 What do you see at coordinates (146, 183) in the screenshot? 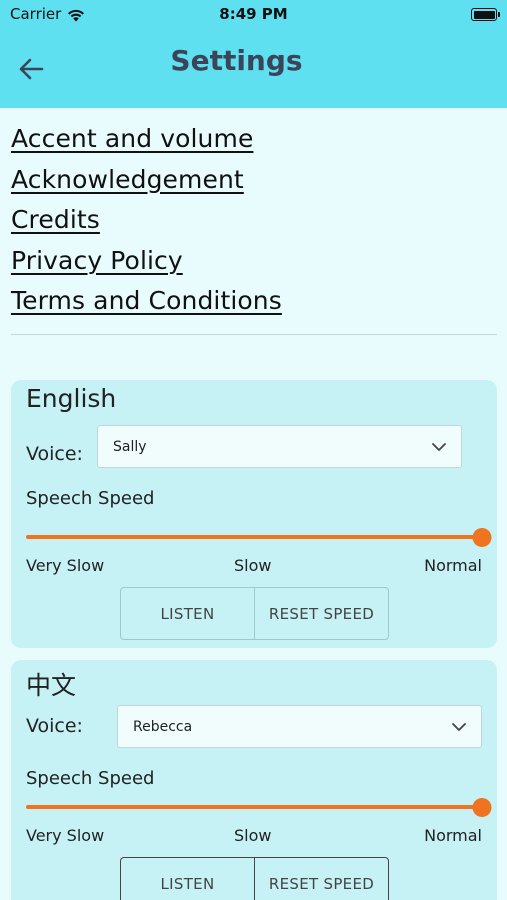
I see `link-acknowledgement: Acknowledgement` at bounding box center [146, 183].